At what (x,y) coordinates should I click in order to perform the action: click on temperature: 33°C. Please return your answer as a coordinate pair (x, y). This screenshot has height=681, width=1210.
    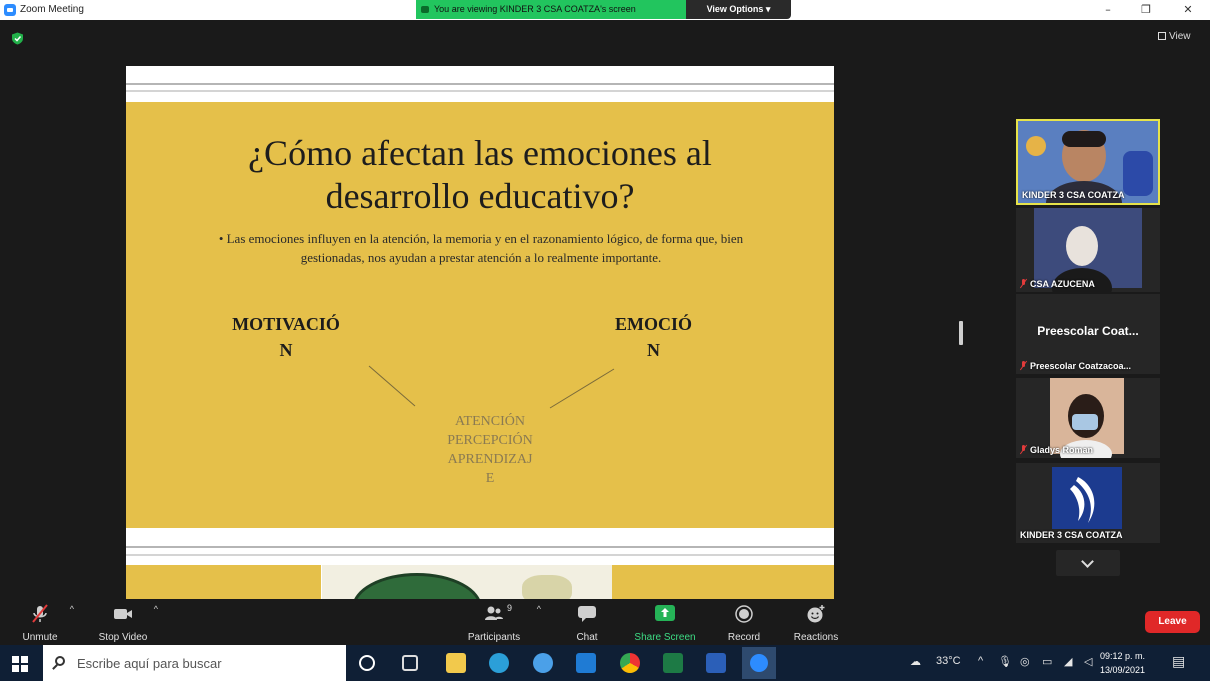
    Looking at the image, I should click on (948, 661).